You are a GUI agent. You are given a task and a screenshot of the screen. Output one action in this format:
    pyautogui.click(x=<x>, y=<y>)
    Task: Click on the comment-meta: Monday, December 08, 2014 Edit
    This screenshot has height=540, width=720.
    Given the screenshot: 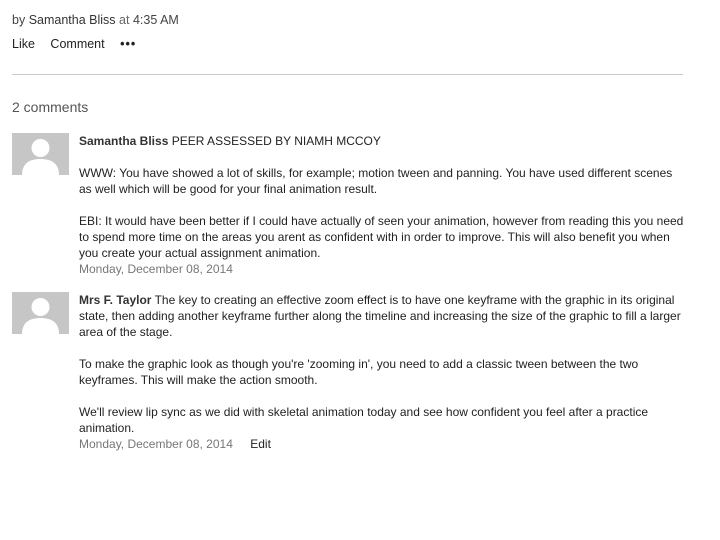 What is the action you would take?
    pyautogui.click(x=381, y=444)
    